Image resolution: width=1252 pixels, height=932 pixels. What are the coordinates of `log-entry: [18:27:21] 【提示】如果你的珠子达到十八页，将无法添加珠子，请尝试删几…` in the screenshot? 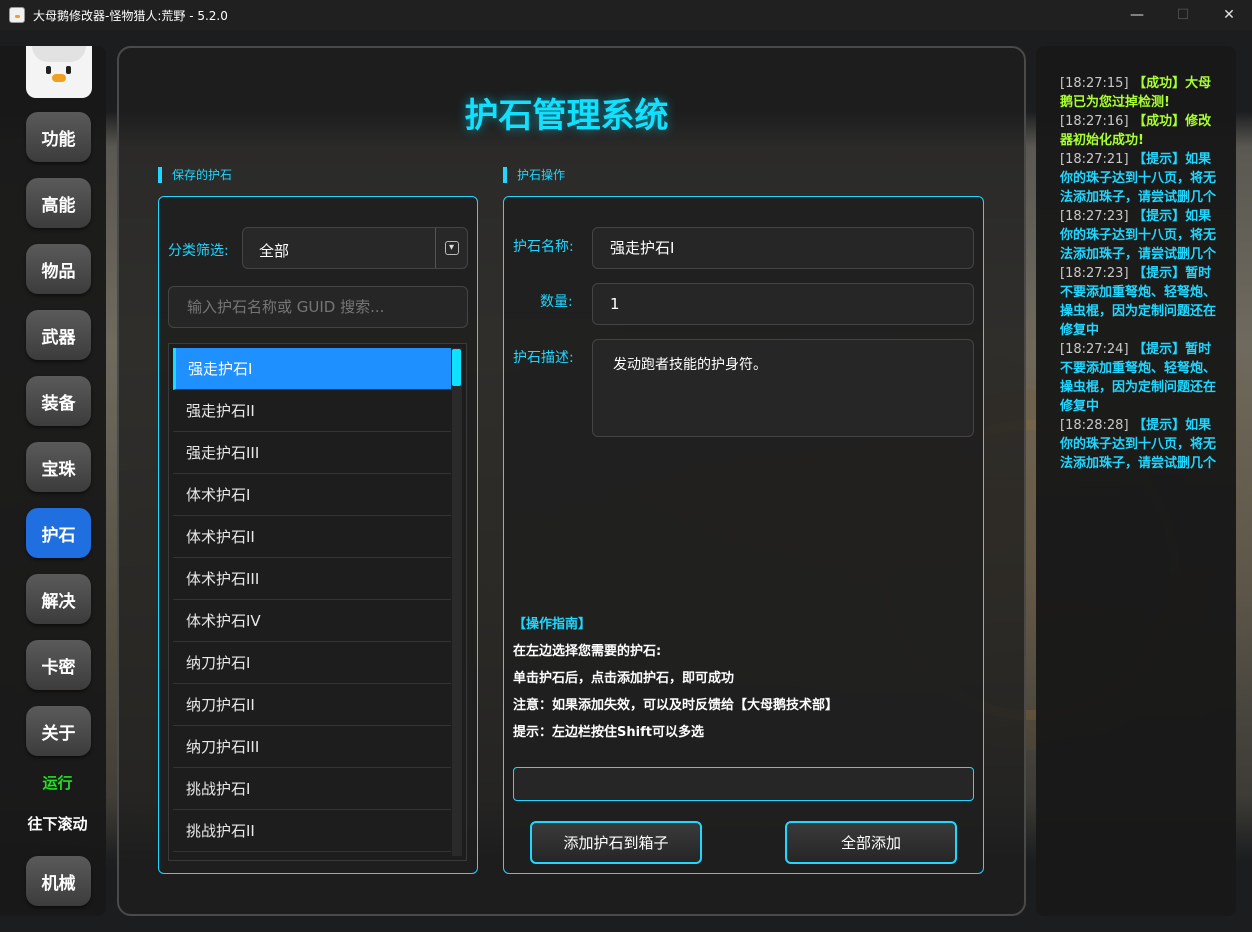 It's located at (1138, 178).